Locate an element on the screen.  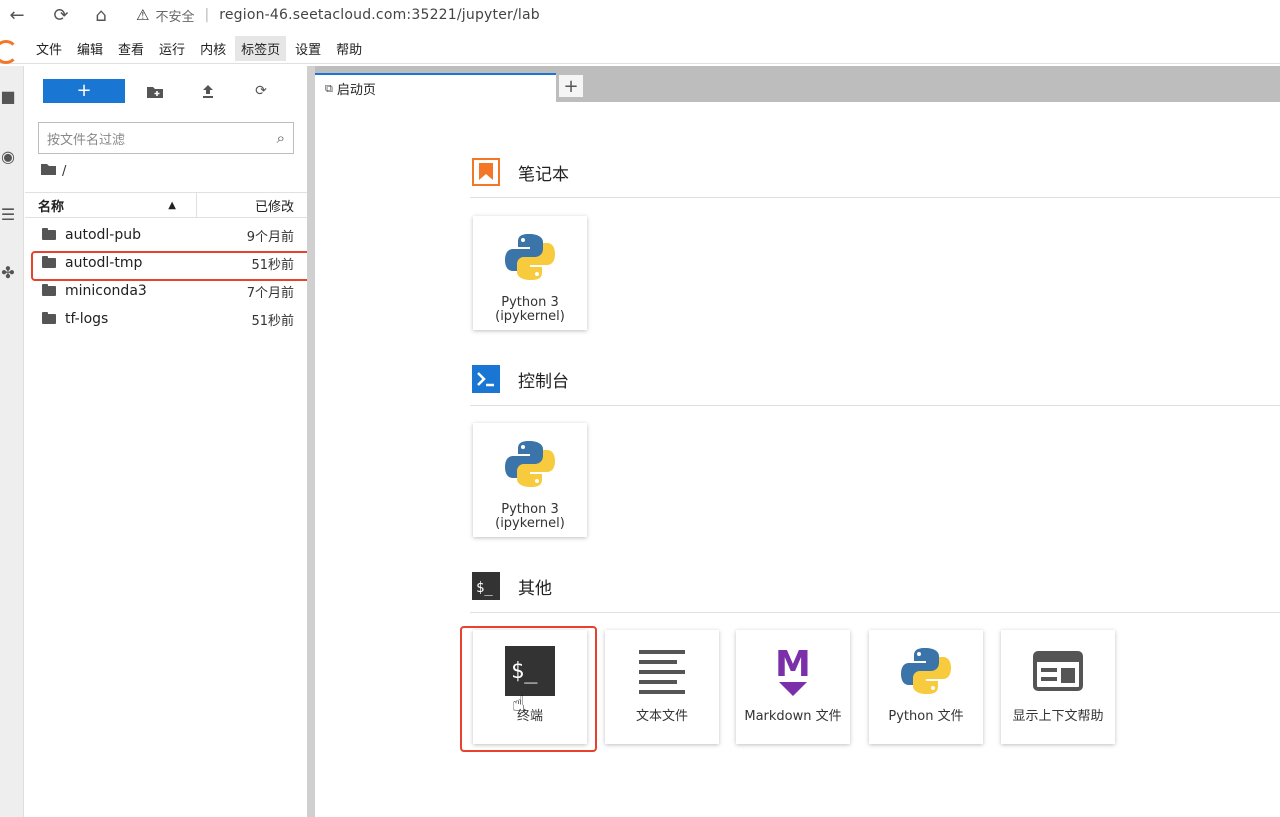
file-row: autodl-pub 9个月前 is located at coordinates (166, 235).